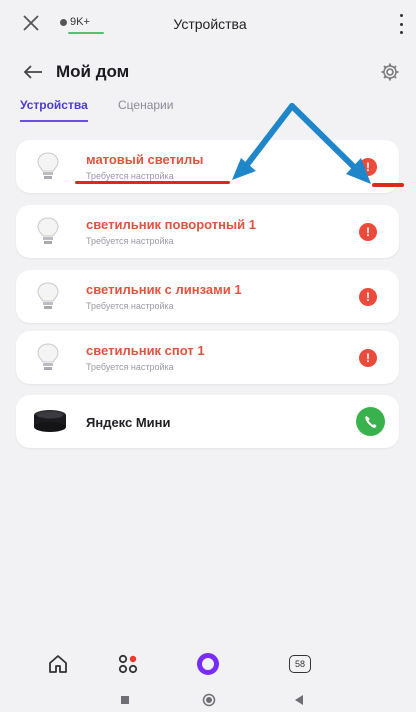 This screenshot has width=416, height=712. I want to click on home-circle-icon, so click(209, 700).